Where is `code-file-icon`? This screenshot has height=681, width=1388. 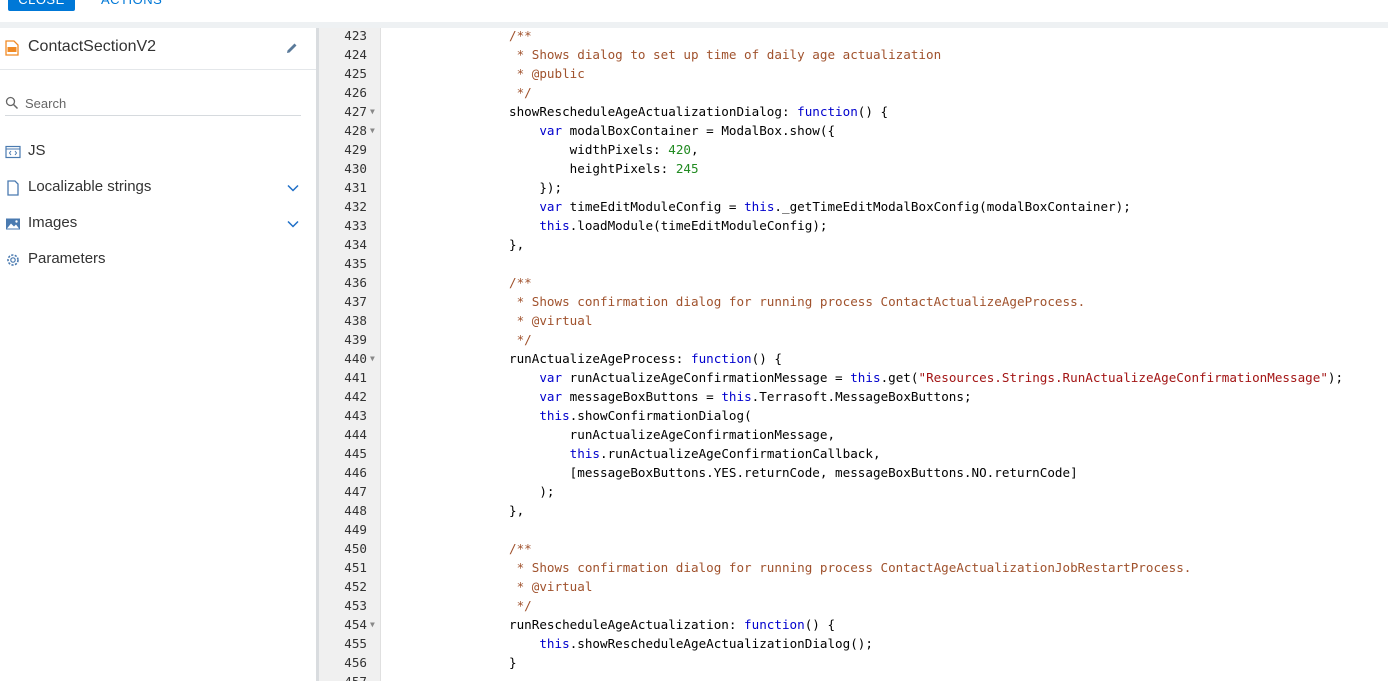
code-file-icon is located at coordinates (13, 152).